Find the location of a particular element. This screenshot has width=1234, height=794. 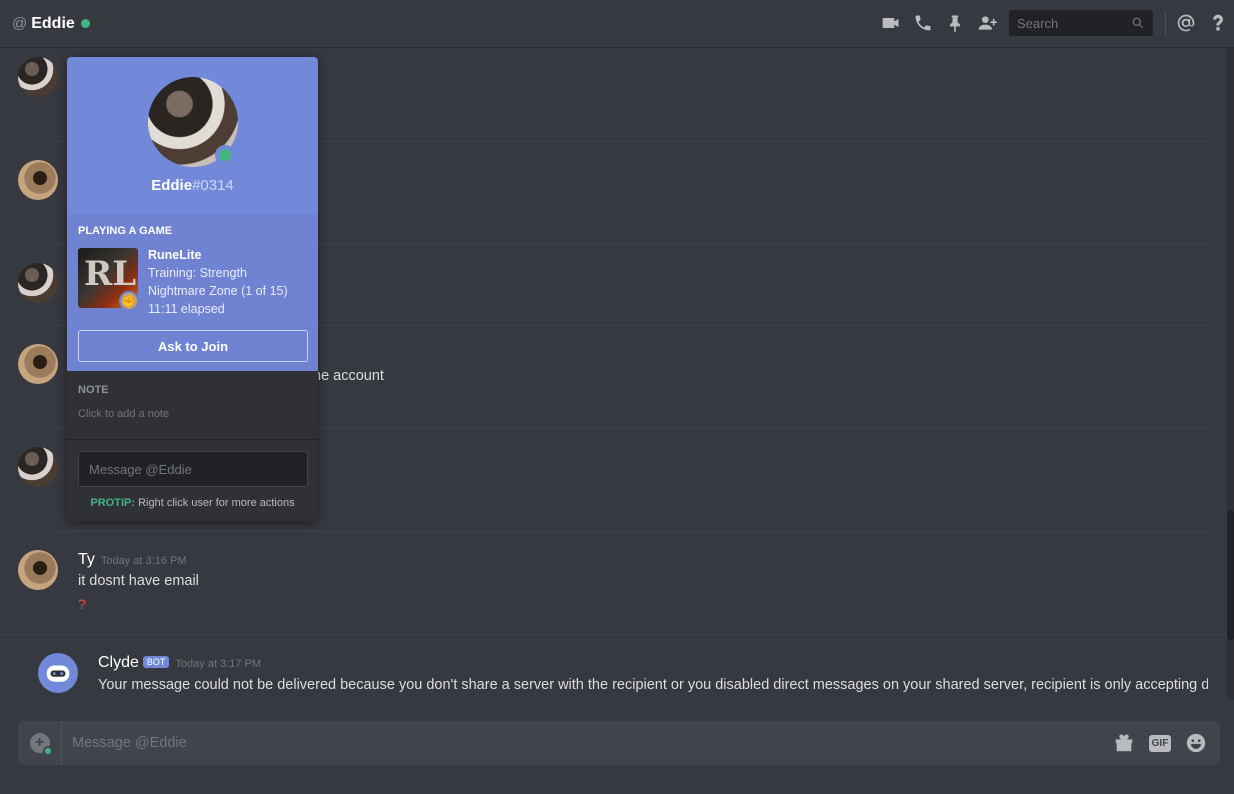

gif-icon: GIF is located at coordinates (1160, 743).